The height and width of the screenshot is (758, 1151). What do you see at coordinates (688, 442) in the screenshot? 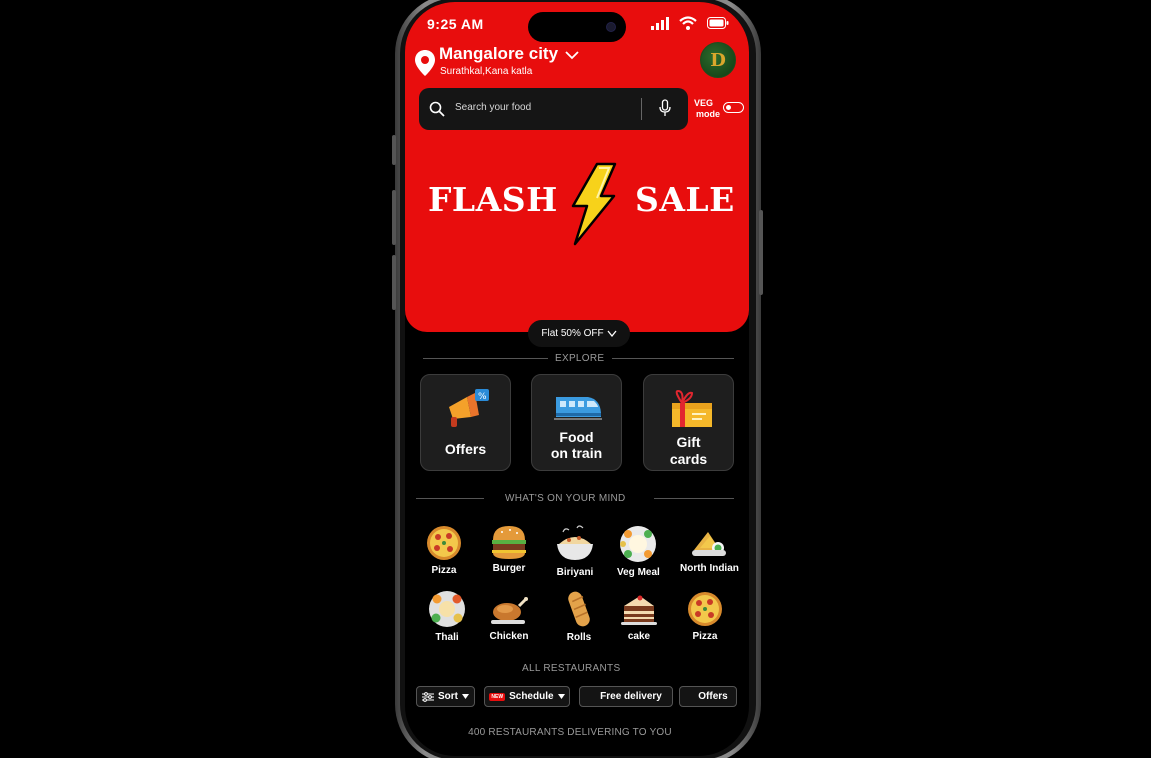
I see `explore-card-gift-label-line1: Gift` at bounding box center [688, 442].